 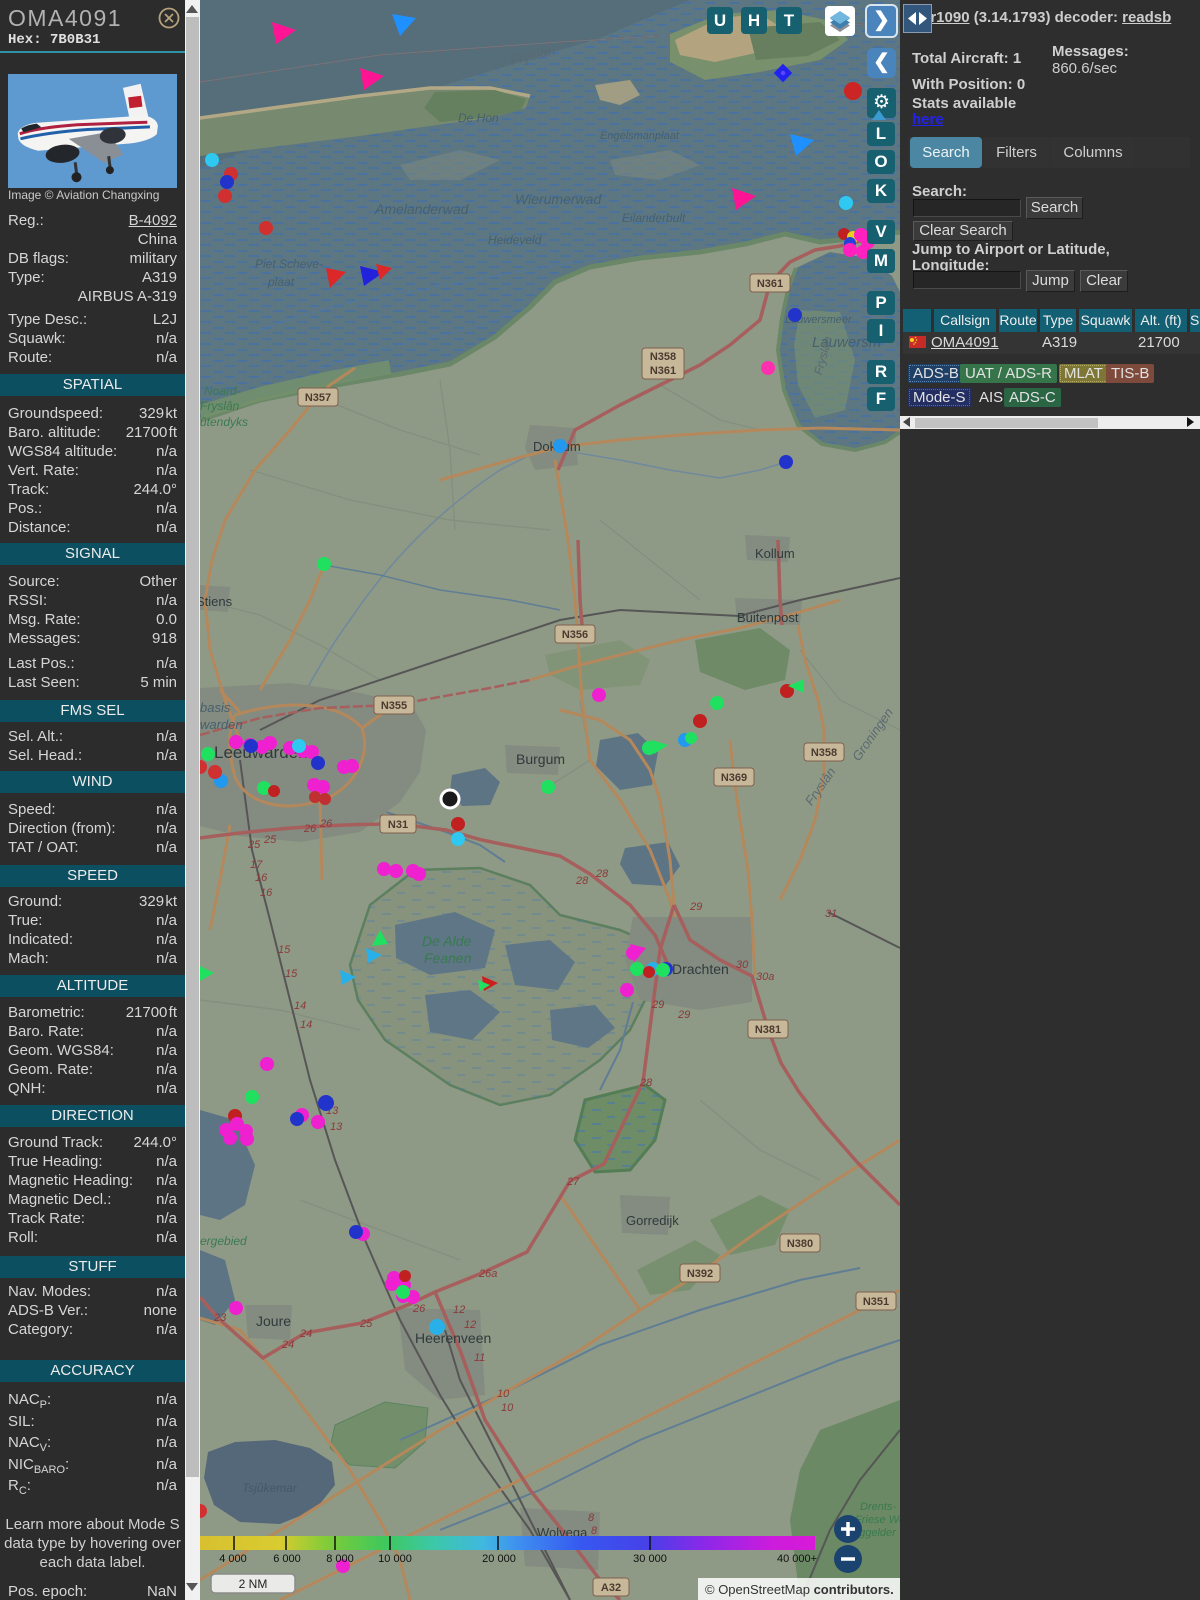 I want to click on svg-text: Fryslân, so click(x=220, y=406).